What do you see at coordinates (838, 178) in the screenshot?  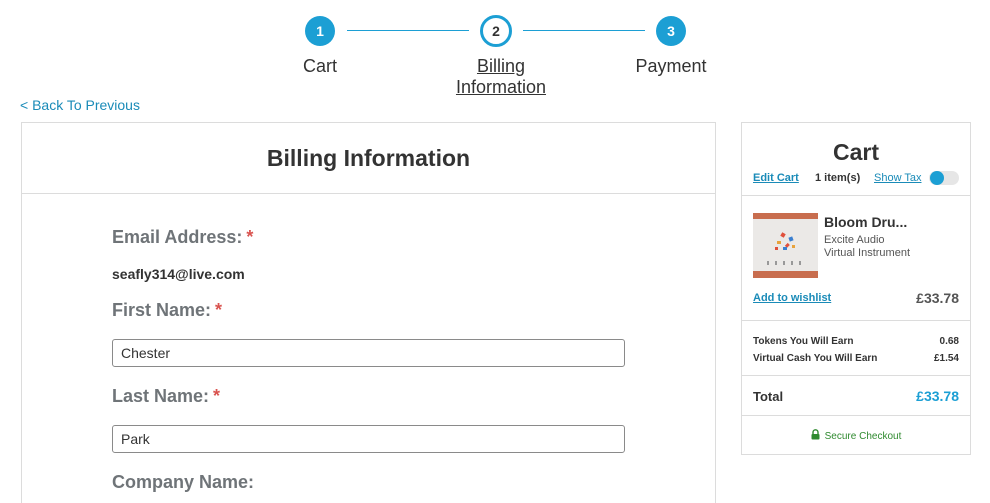 I see `cart-item-count: 1 item(s)` at bounding box center [838, 178].